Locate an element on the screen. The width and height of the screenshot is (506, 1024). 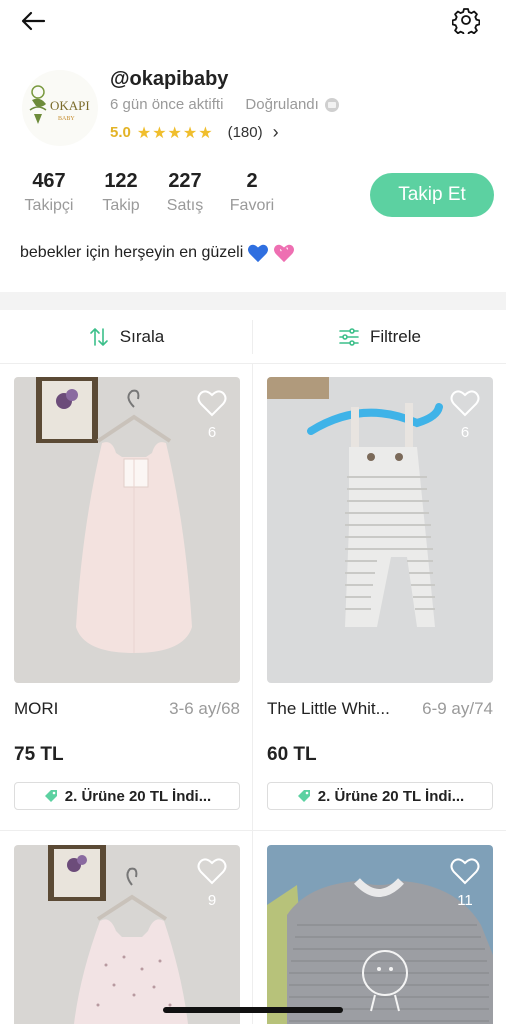
stat-label: Takip is located at coordinates (121, 205).